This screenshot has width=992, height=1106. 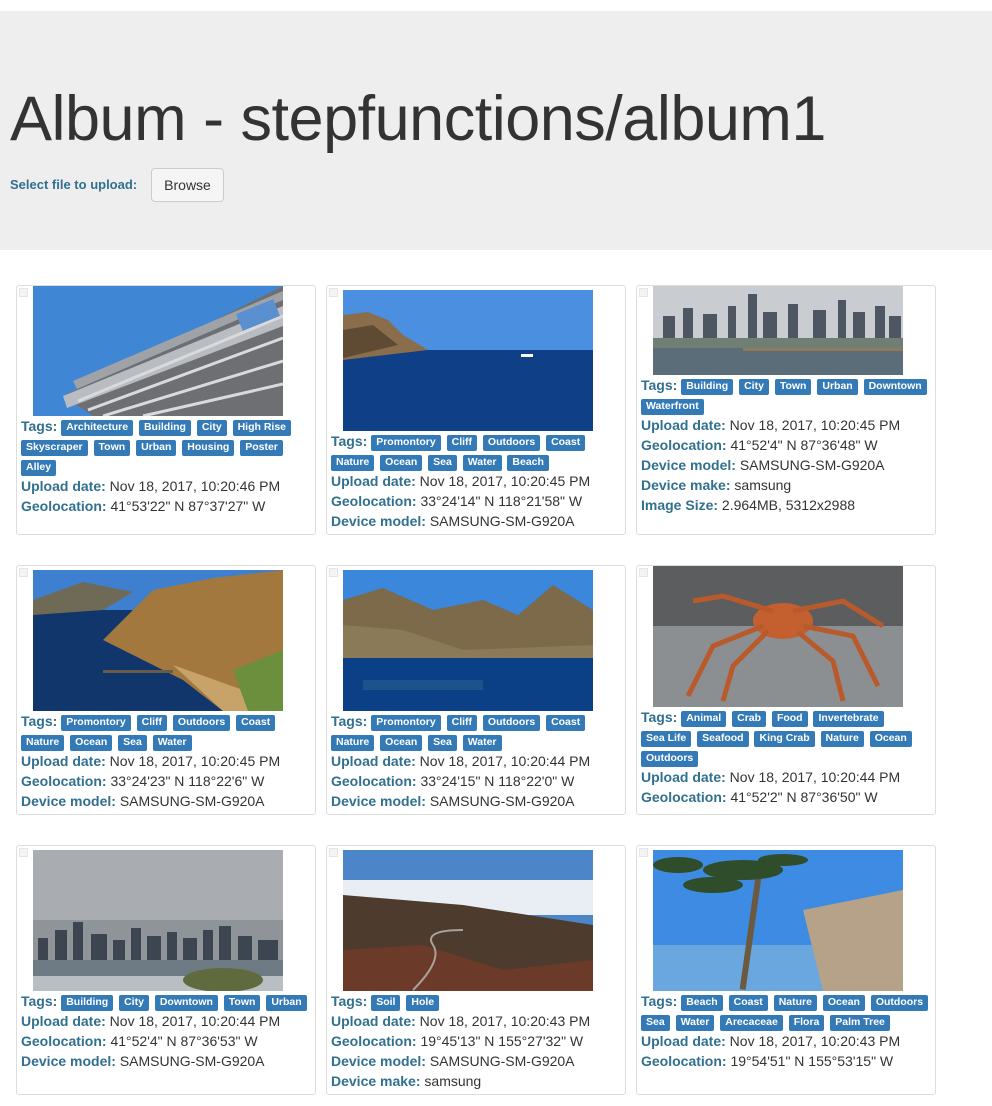 I want to click on tag-badge: Seafood, so click(x=723, y=739).